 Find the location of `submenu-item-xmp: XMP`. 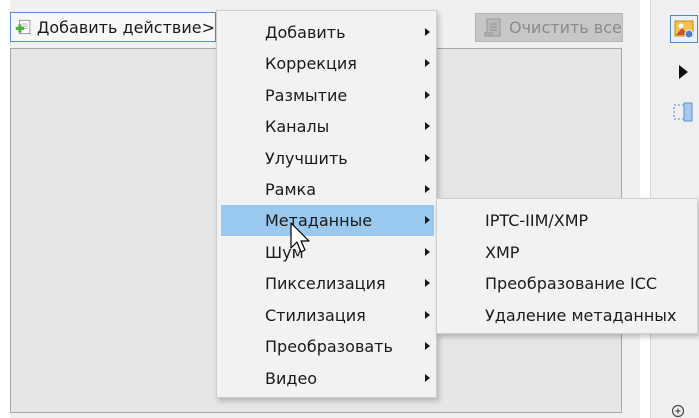

submenu-item-xmp: XMP is located at coordinates (568, 252).